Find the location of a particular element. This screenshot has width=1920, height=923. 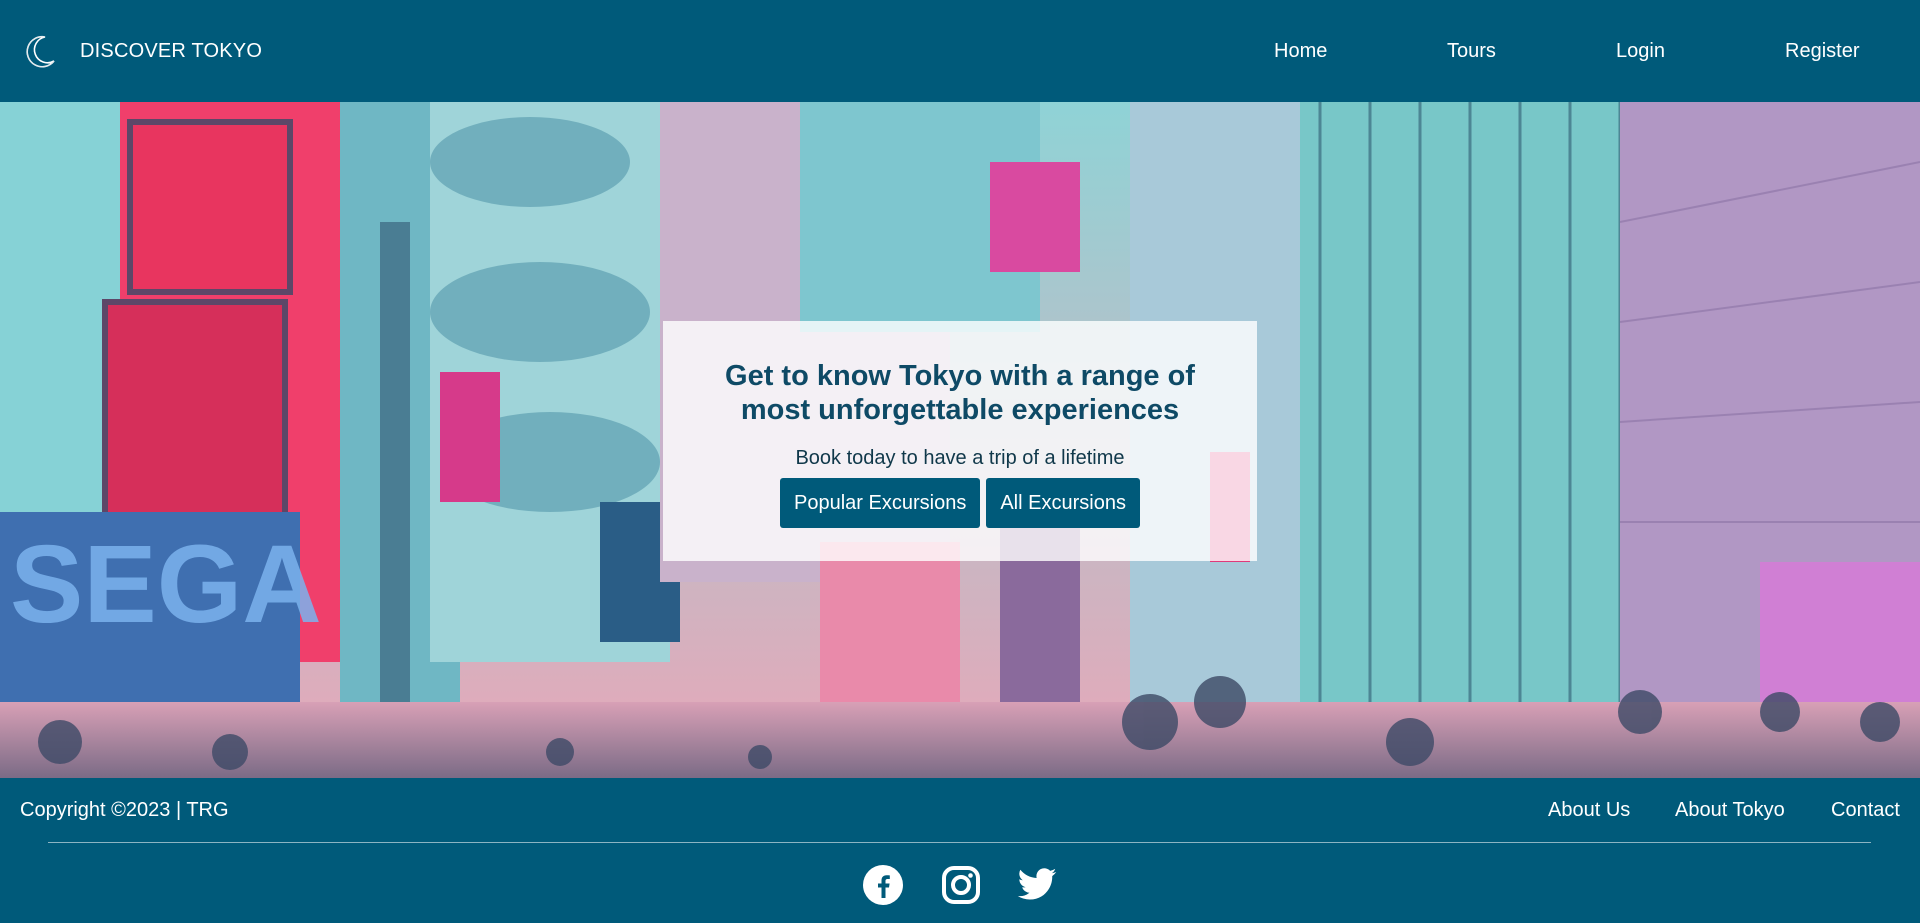

copyright-text: Copyright ©2023 | TRG is located at coordinates (124, 810).